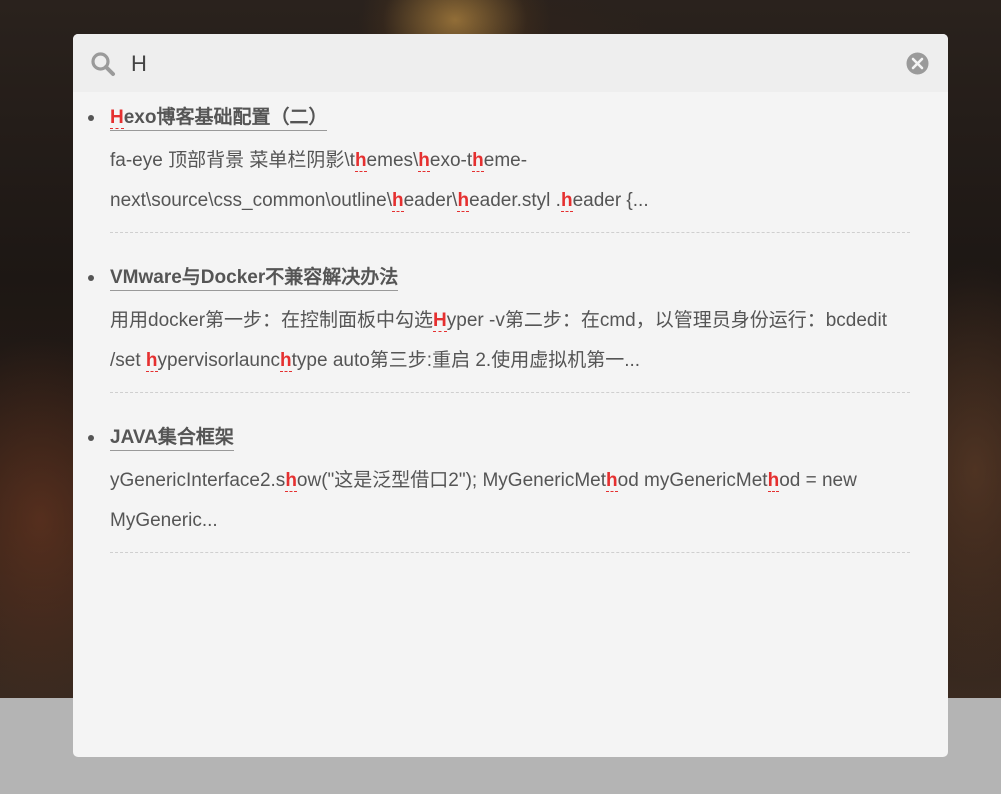 The image size is (1001, 794). Describe the element at coordinates (430, 200) in the screenshot. I see `text-segment: eader\` at that location.